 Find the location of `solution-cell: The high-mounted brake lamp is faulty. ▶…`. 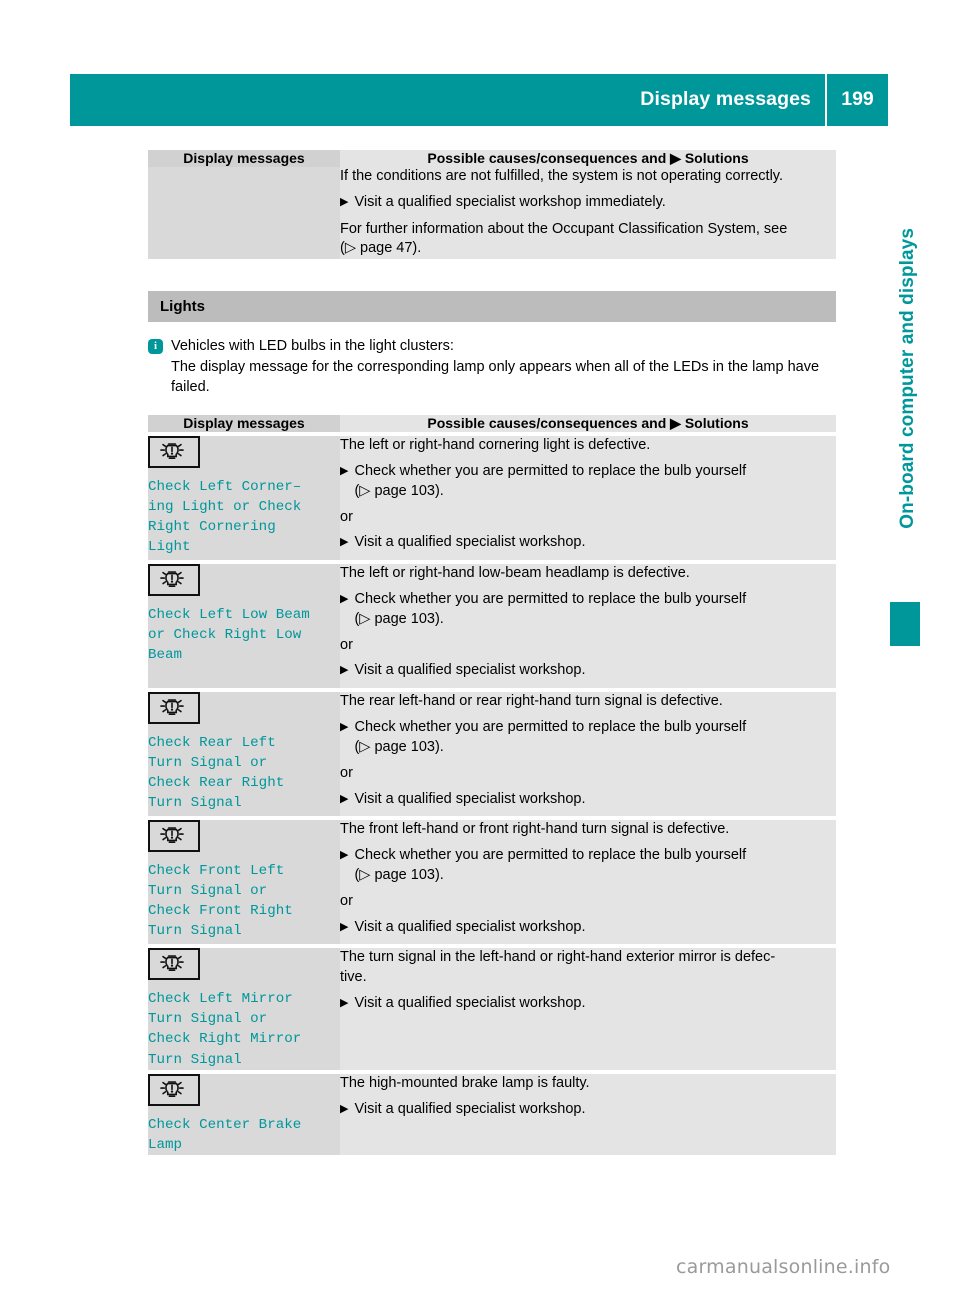

solution-cell: The high-mounted brake lamp is faulty. ▶… is located at coordinates (588, 1114).